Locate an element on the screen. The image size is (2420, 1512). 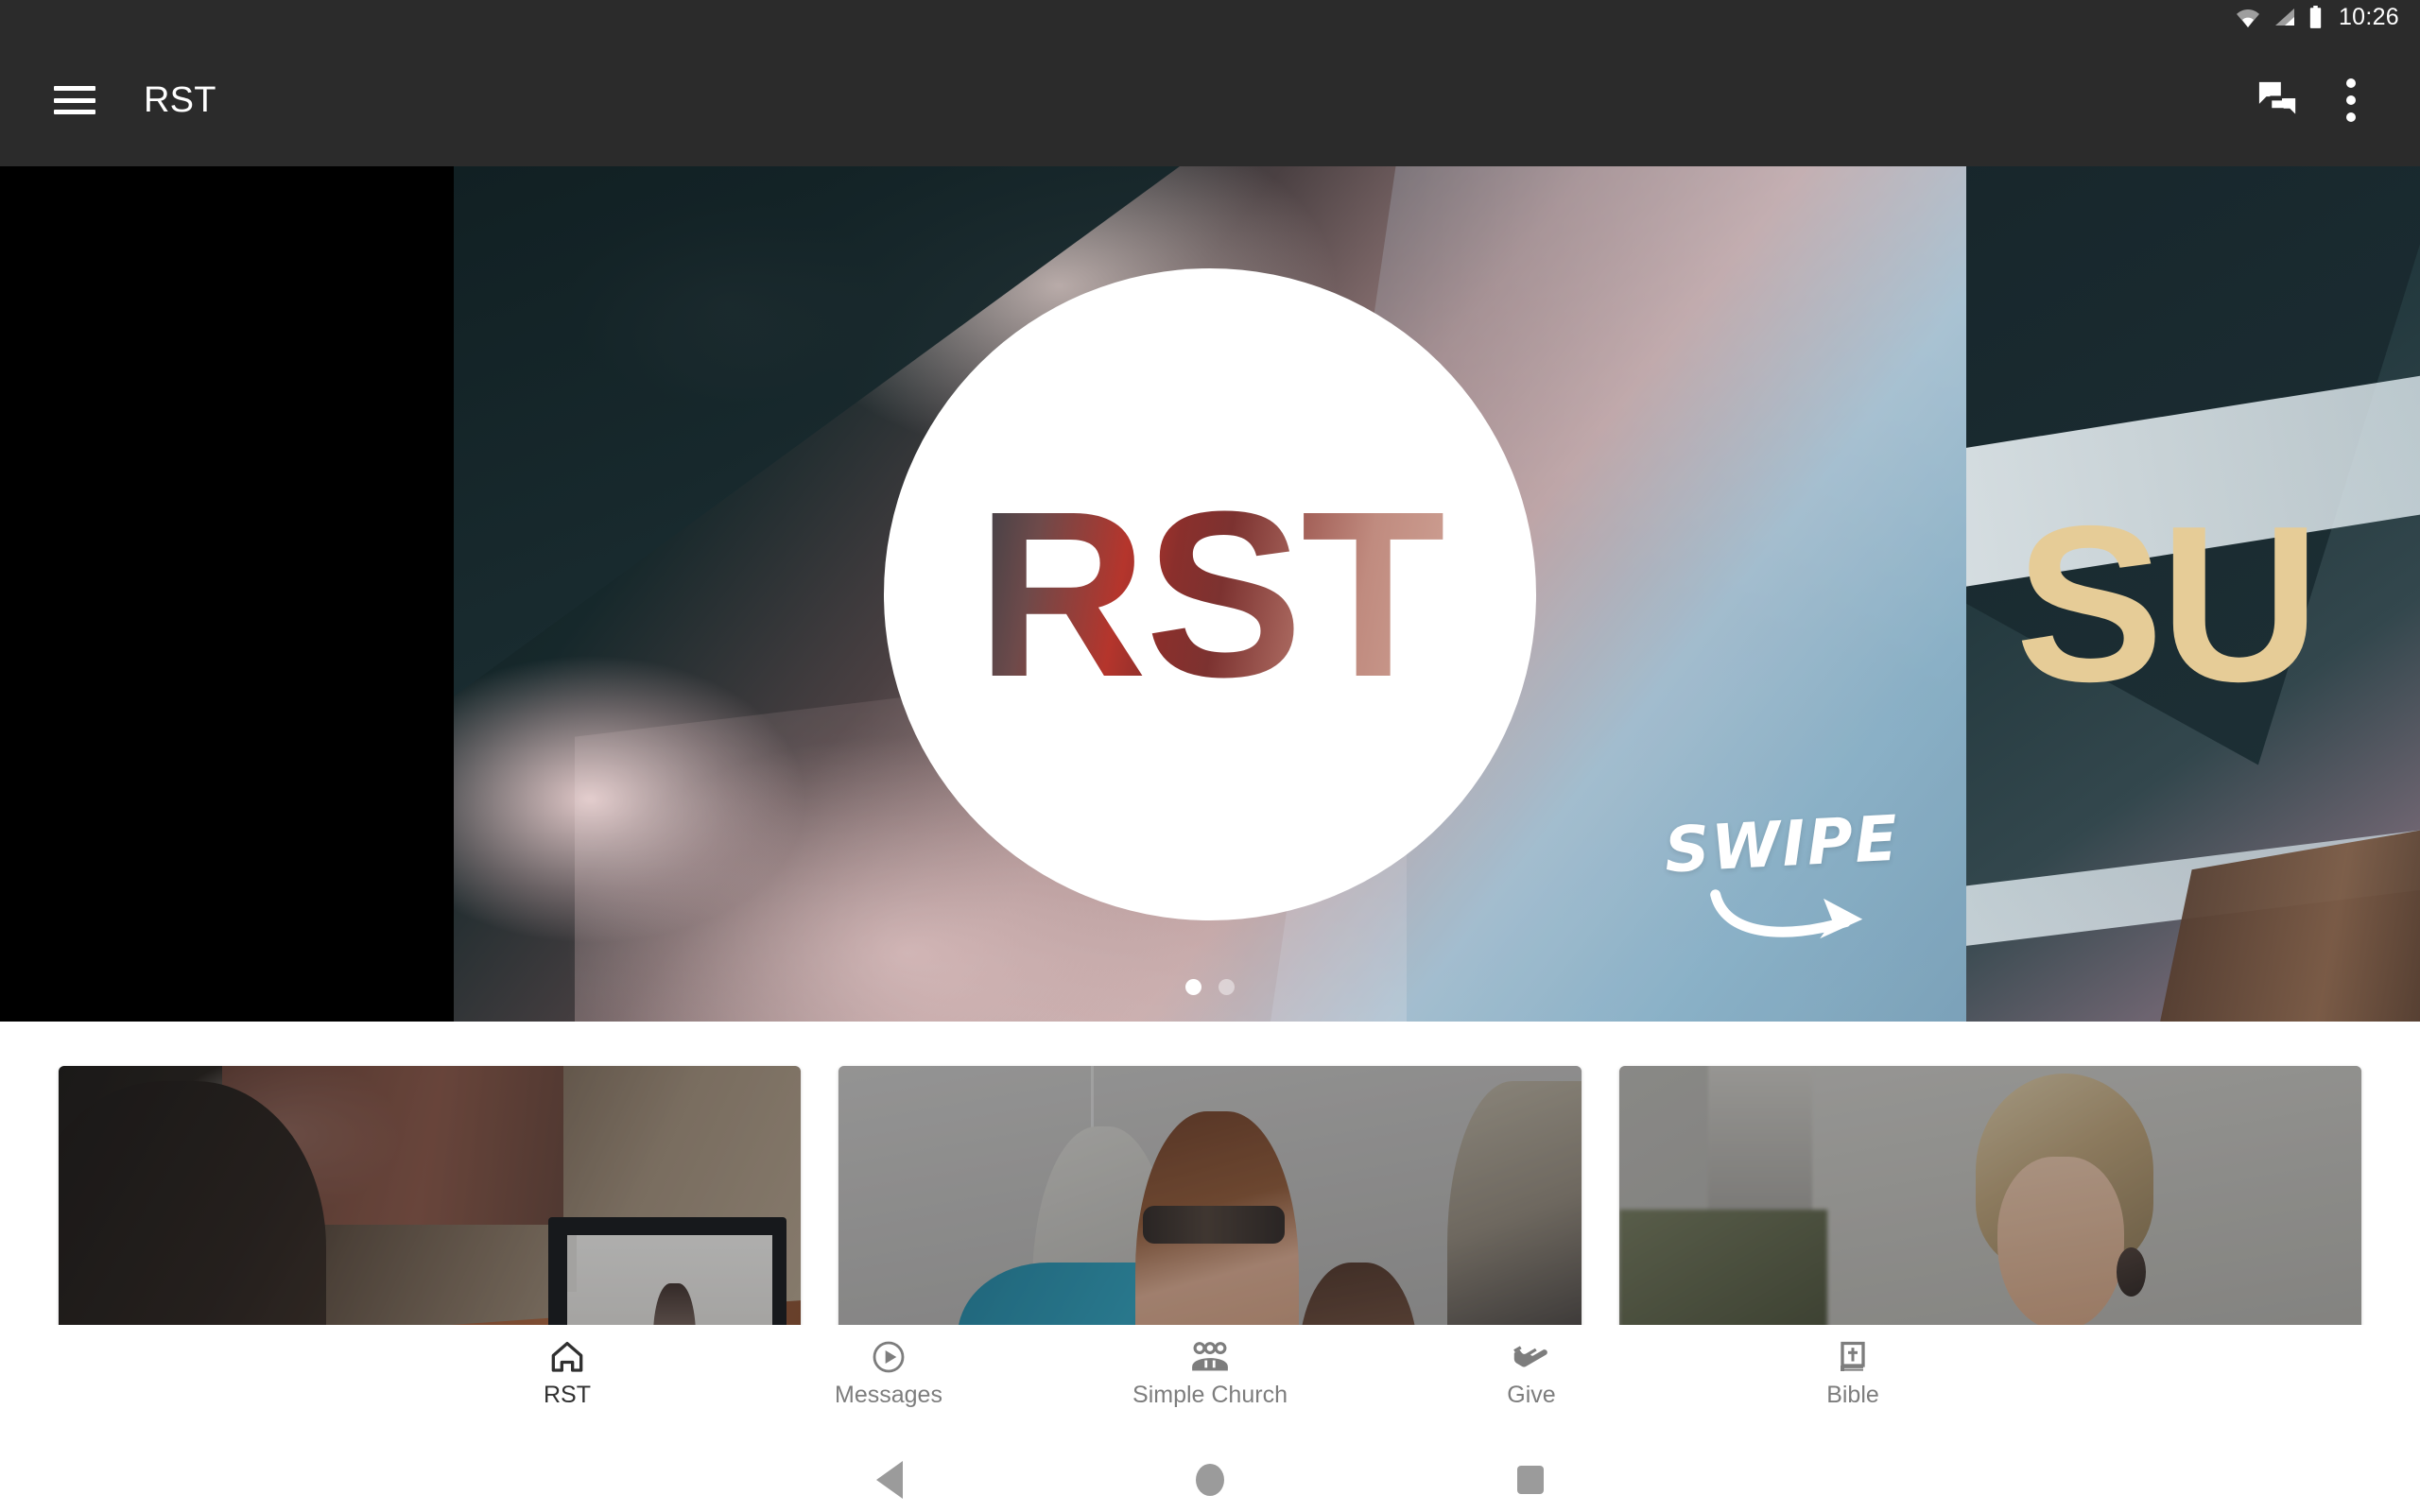
slide2-partial-title: SU is located at coordinates (2167, 603).